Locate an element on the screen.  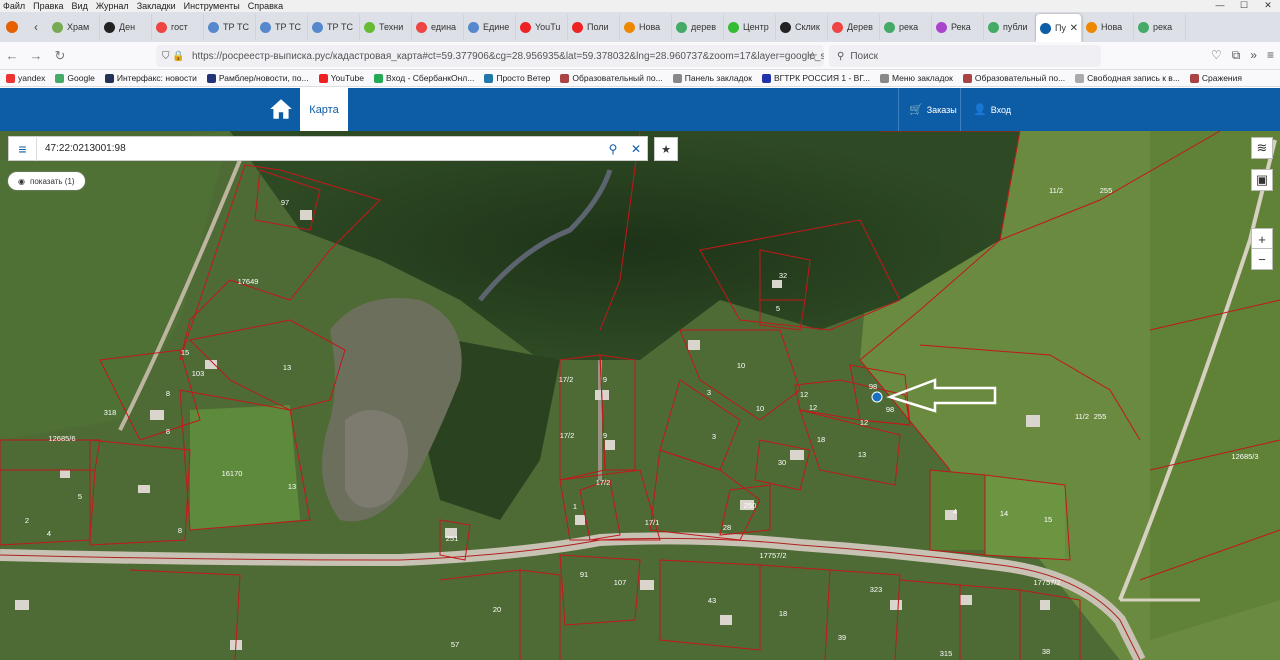
layers-icon: ≋ is located at coordinates (1262, 148).